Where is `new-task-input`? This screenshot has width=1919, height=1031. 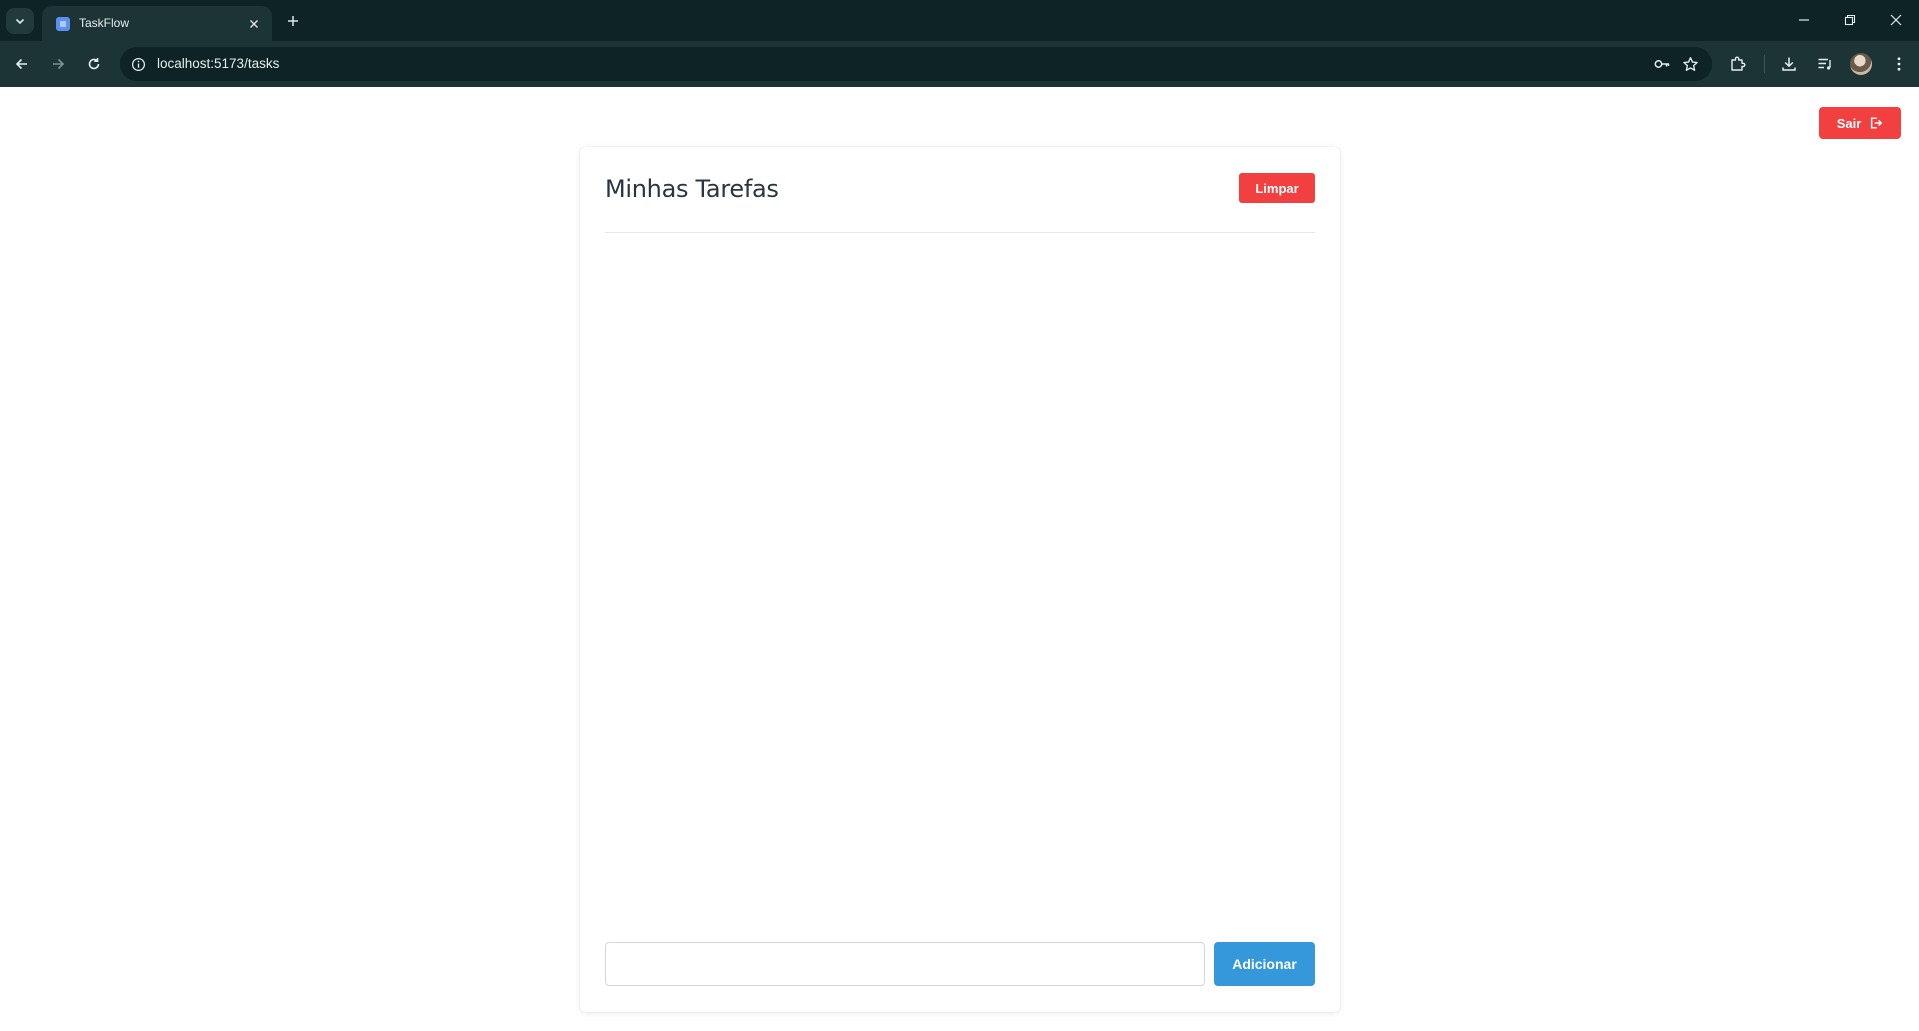
new-task-input is located at coordinates (905, 964).